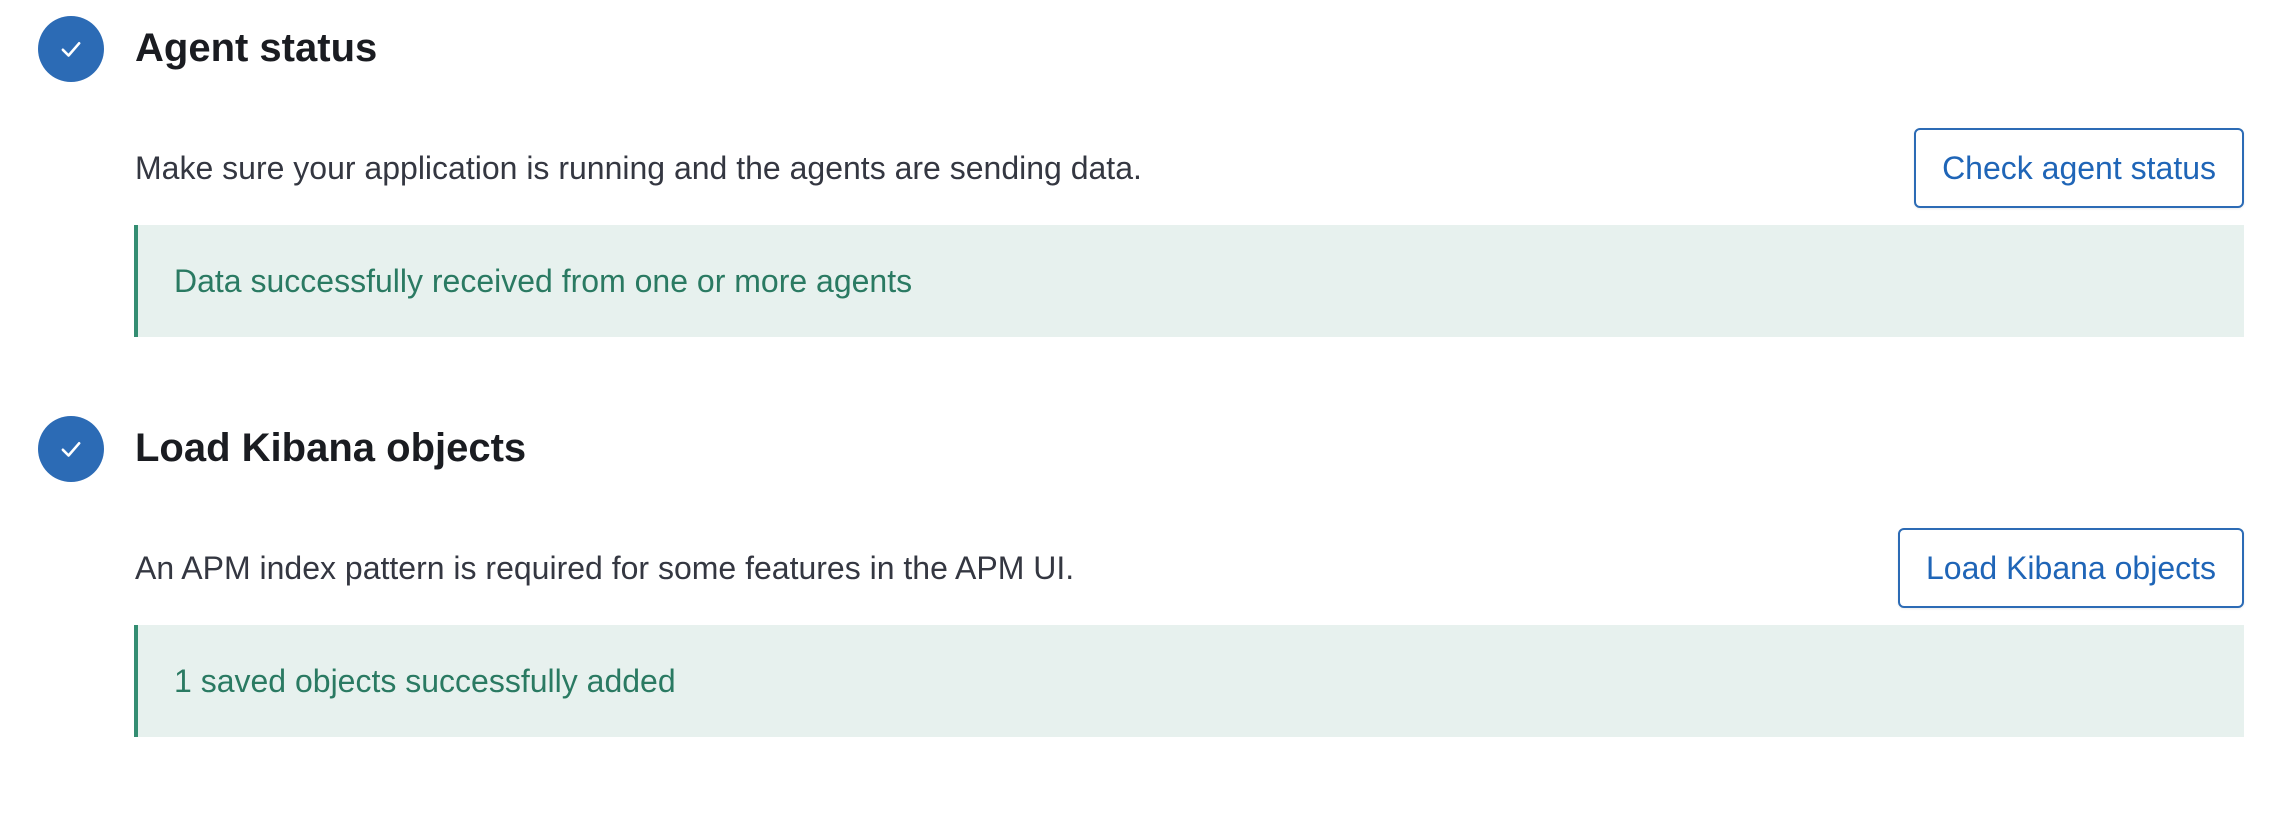 The image size is (2292, 822). Describe the element at coordinates (256, 48) in the screenshot. I see `step-title: Agent status` at that location.